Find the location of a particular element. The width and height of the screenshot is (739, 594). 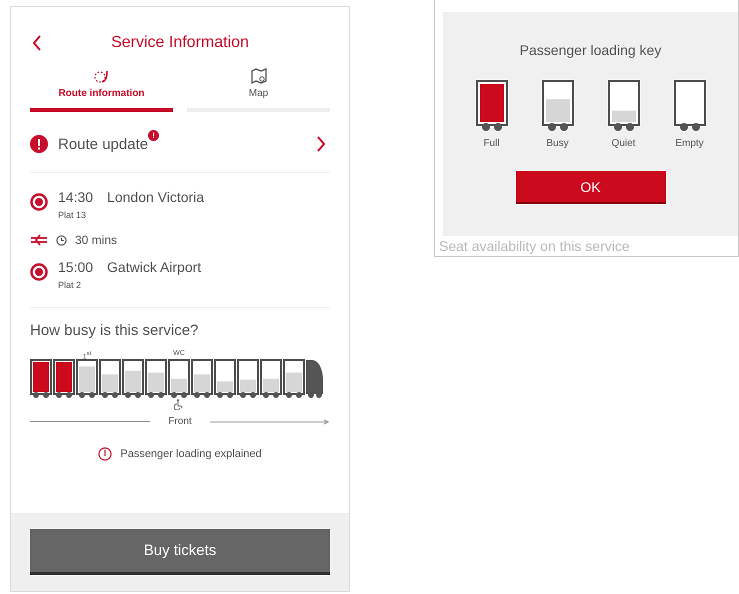

ok-button: OK is located at coordinates (591, 187).